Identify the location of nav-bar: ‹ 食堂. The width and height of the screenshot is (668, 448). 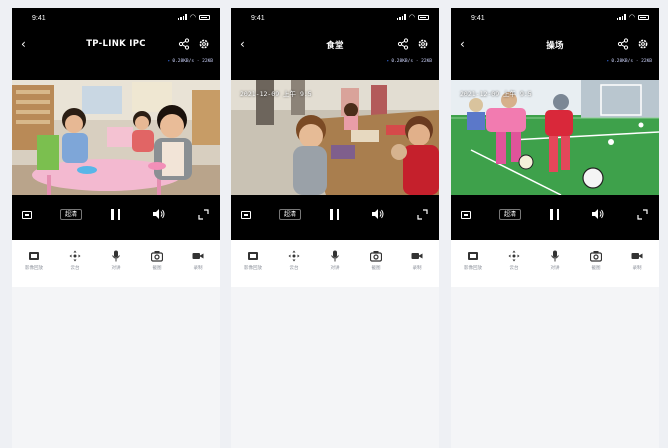
(335, 45).